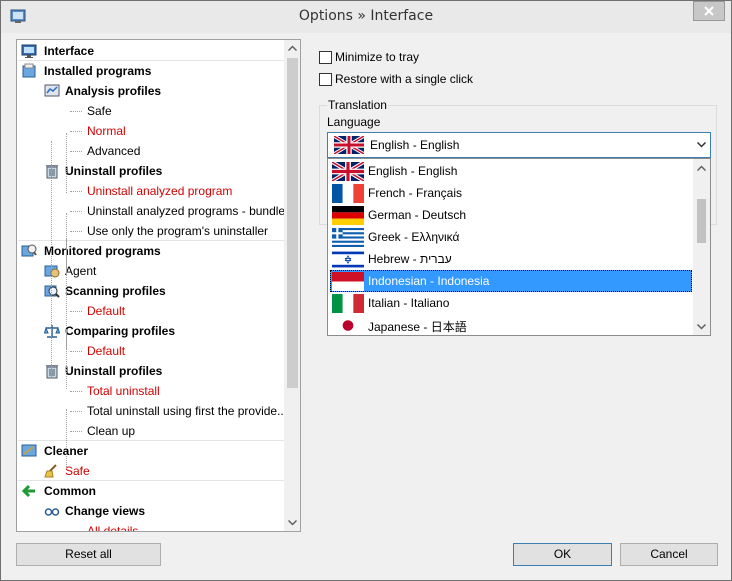 Image resolution: width=732 pixels, height=581 pixels. What do you see at coordinates (114, 151) in the screenshot?
I see `tree-node-label: Advanced` at bounding box center [114, 151].